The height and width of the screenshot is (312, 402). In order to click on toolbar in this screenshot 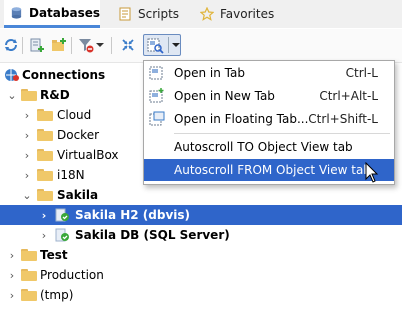, I will do `click(201, 46)`.